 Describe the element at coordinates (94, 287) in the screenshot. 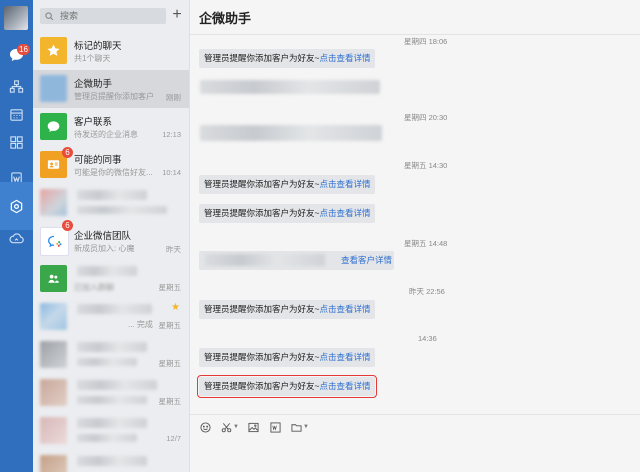

I see `conversation-preview: 已加入群聊` at that location.